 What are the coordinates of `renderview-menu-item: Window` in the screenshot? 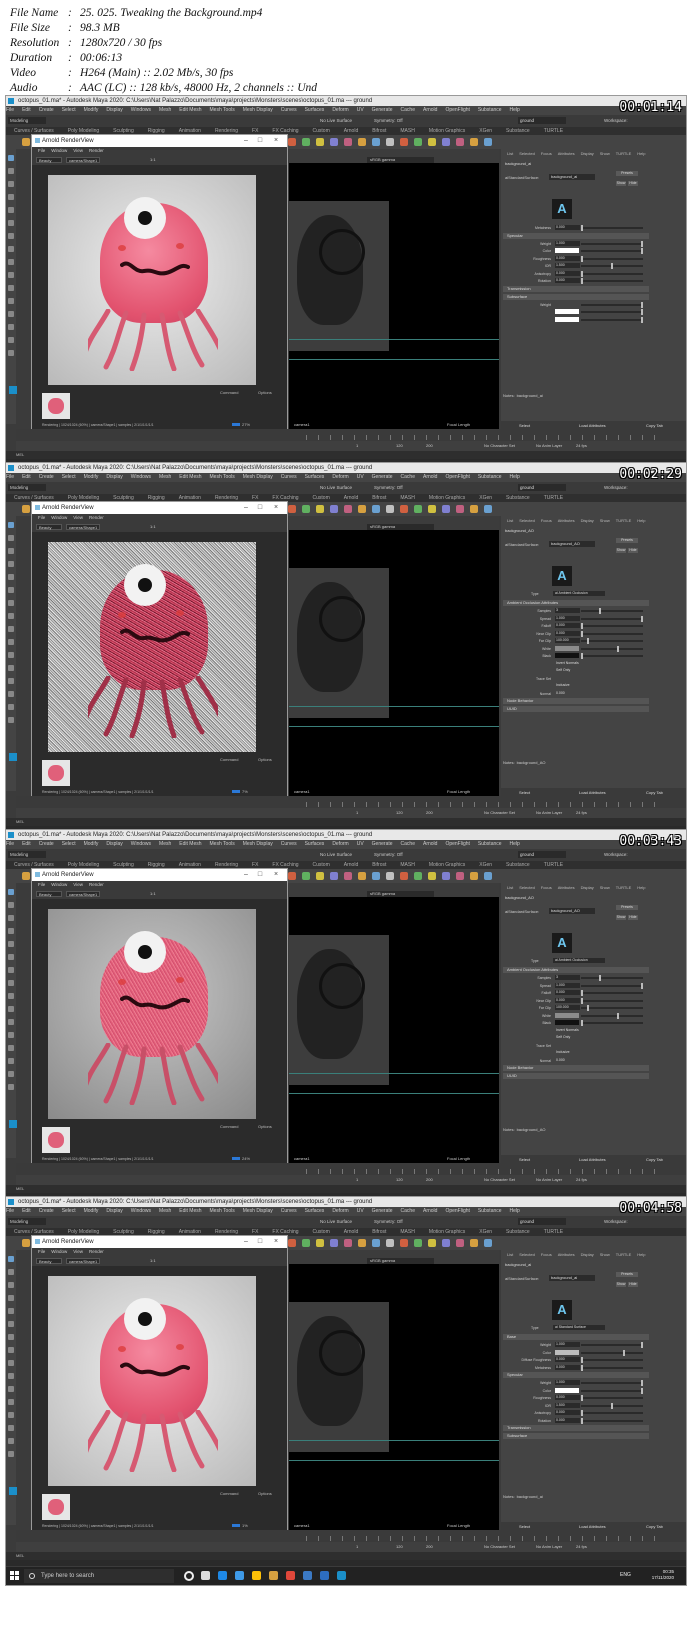 It's located at (59, 517).